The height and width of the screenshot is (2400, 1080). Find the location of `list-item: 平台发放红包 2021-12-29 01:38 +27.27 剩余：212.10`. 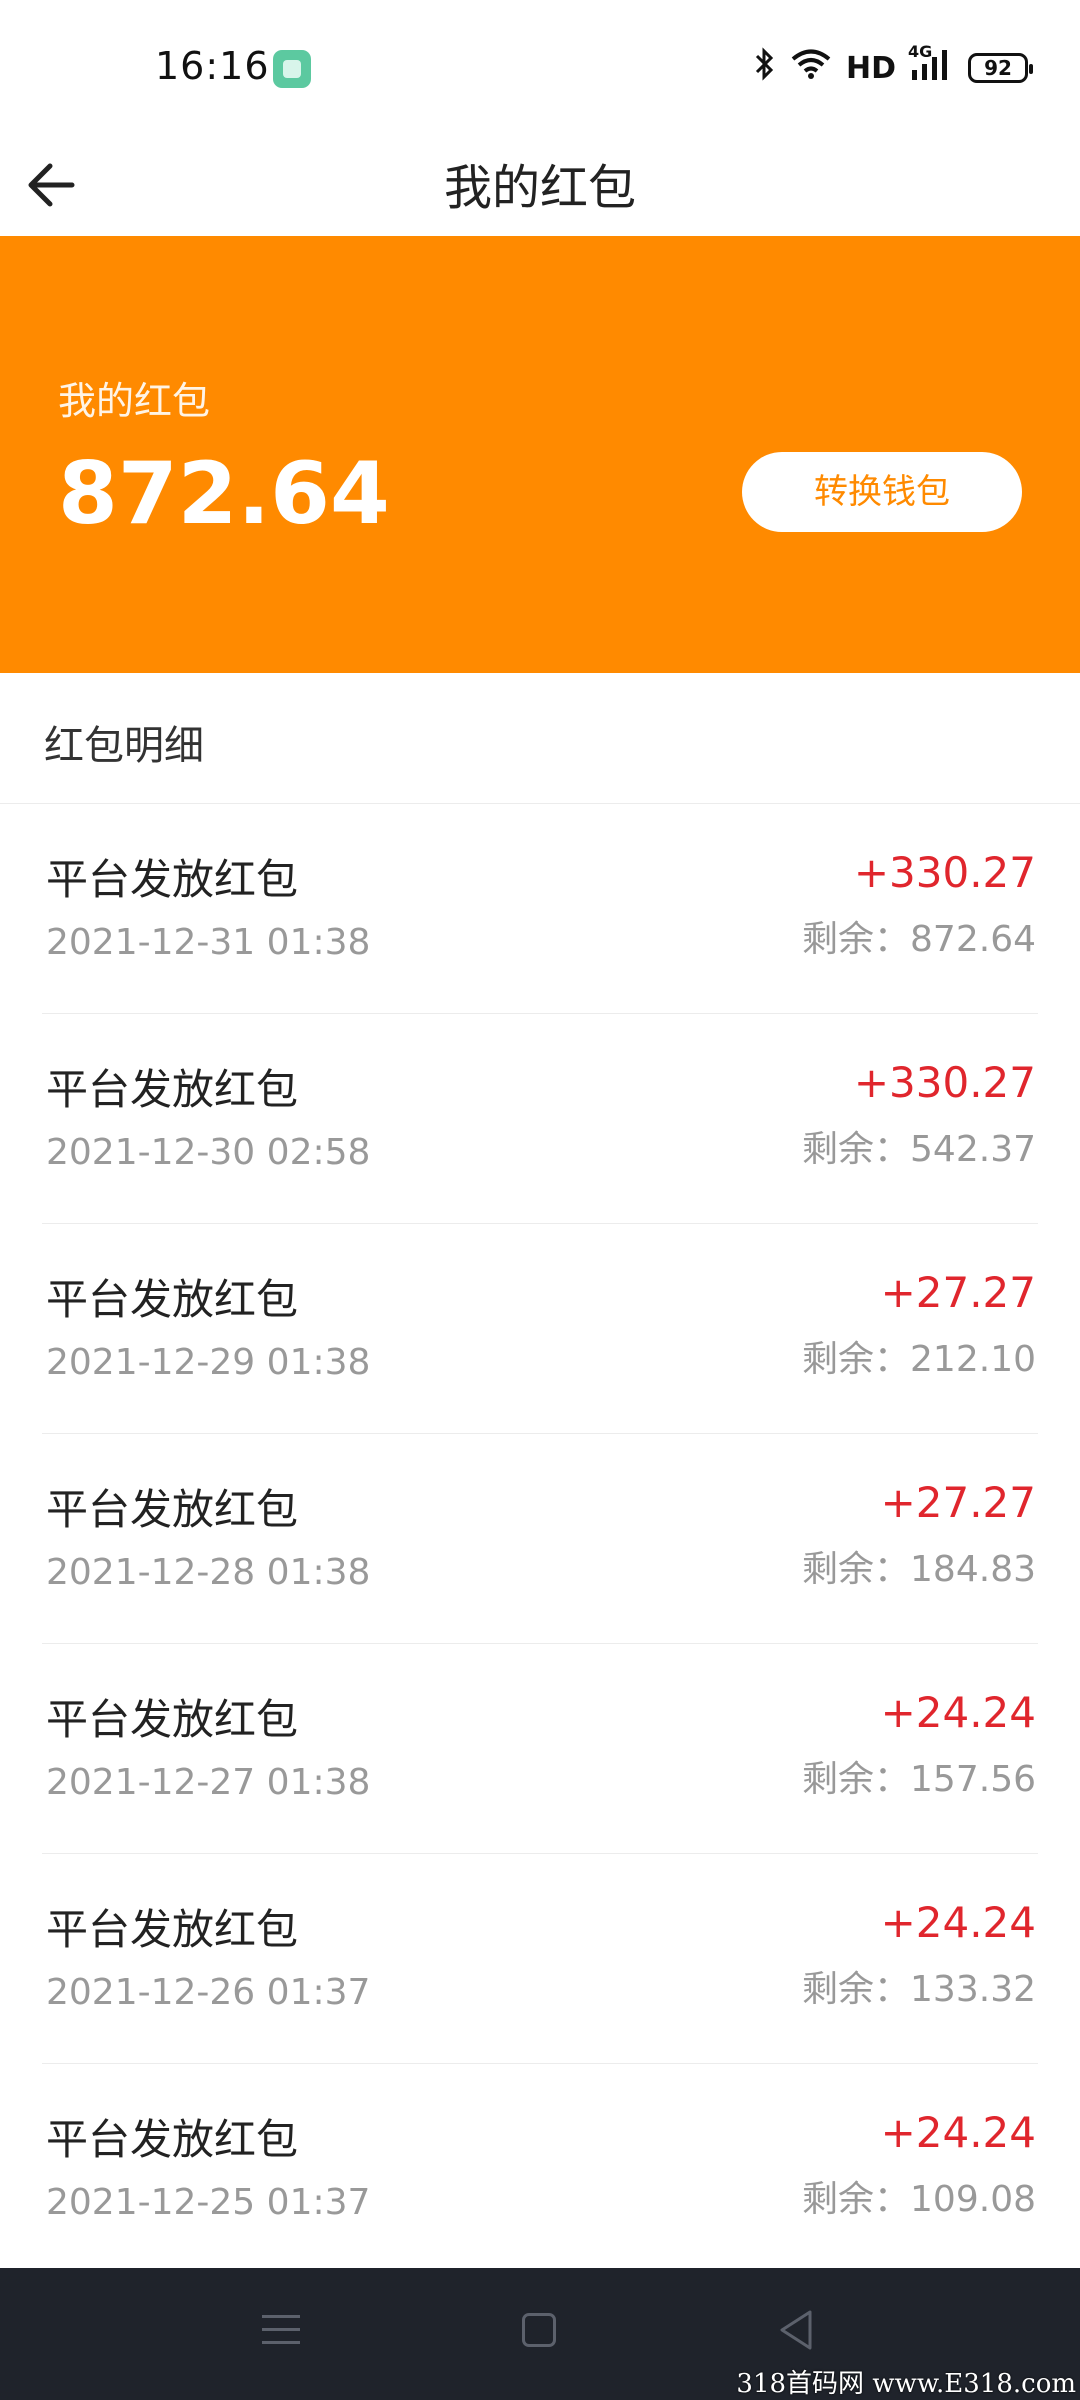

list-item: 平台发放红包 2021-12-29 01:38 +27.27 剩余：212.10 is located at coordinates (540, 1329).